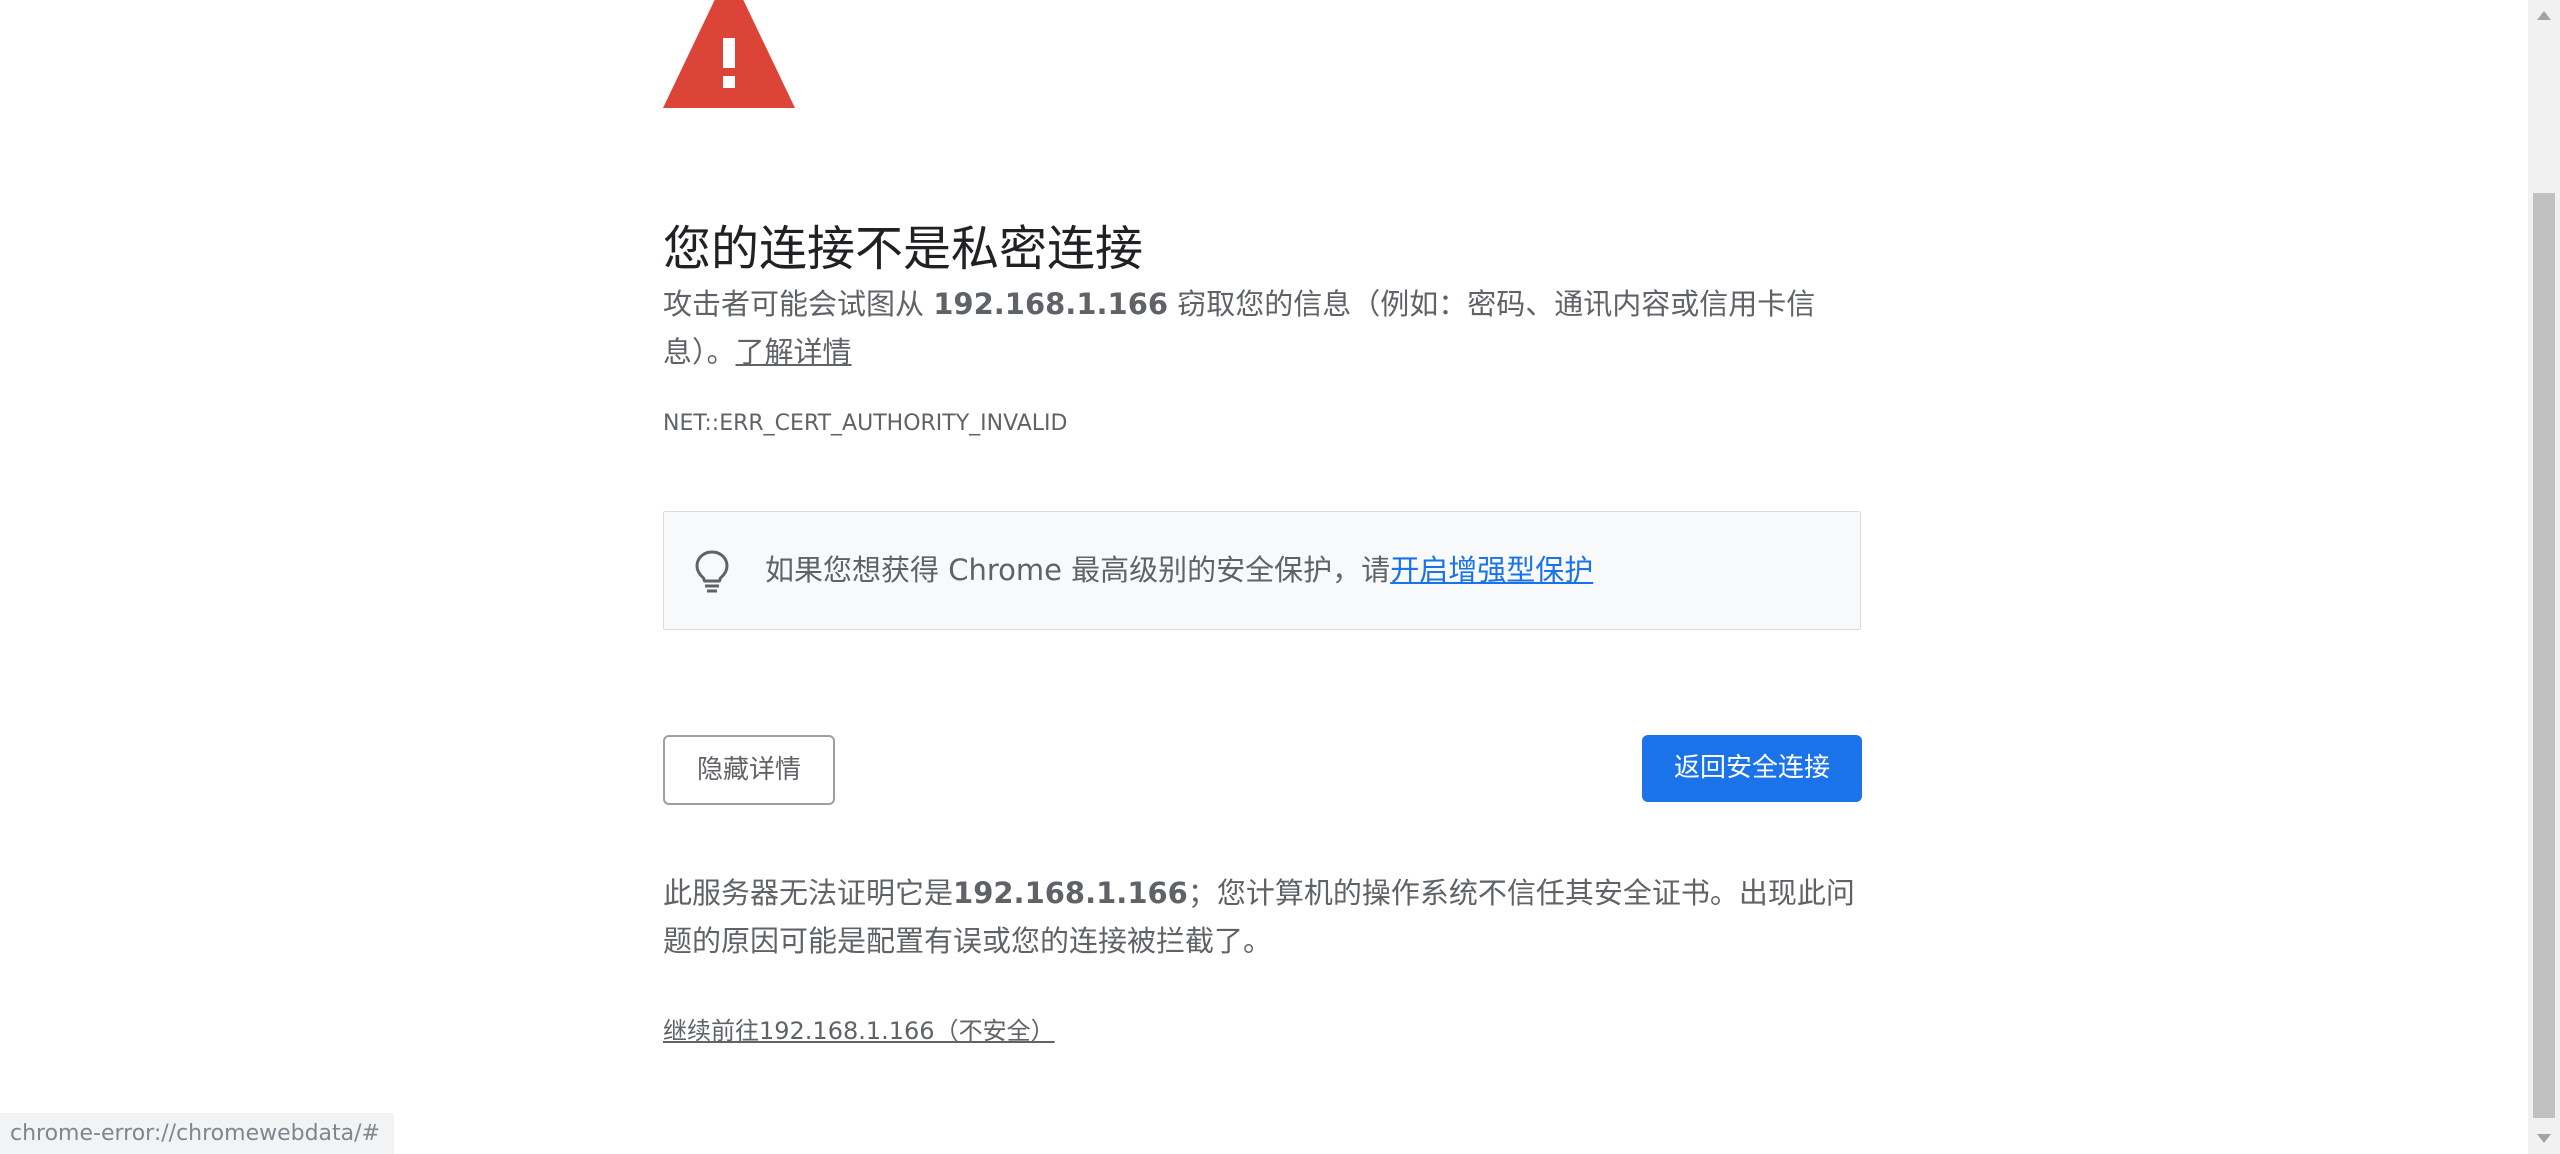  What do you see at coordinates (903, 249) in the screenshot?
I see `page-title: 您的连接不是私密连接` at bounding box center [903, 249].